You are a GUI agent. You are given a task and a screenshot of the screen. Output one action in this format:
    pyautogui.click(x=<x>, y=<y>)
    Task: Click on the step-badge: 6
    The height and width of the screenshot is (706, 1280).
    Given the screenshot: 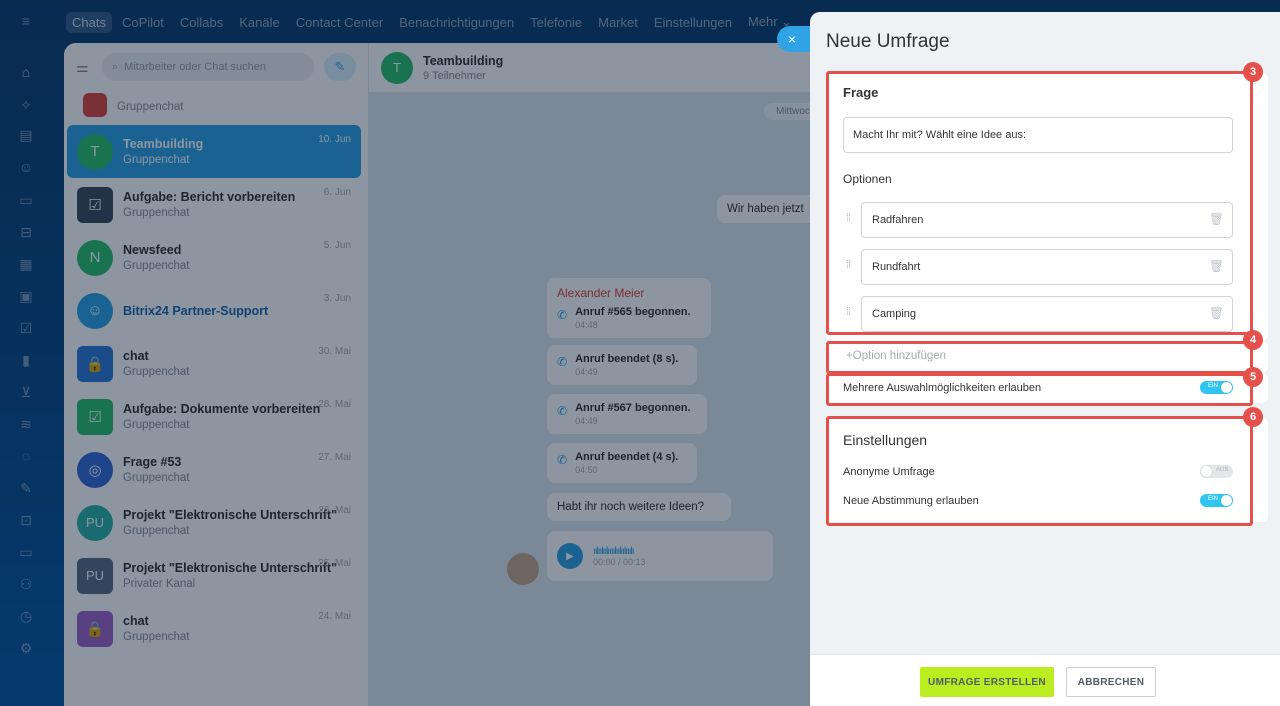 What is the action you would take?
    pyautogui.click(x=1253, y=417)
    